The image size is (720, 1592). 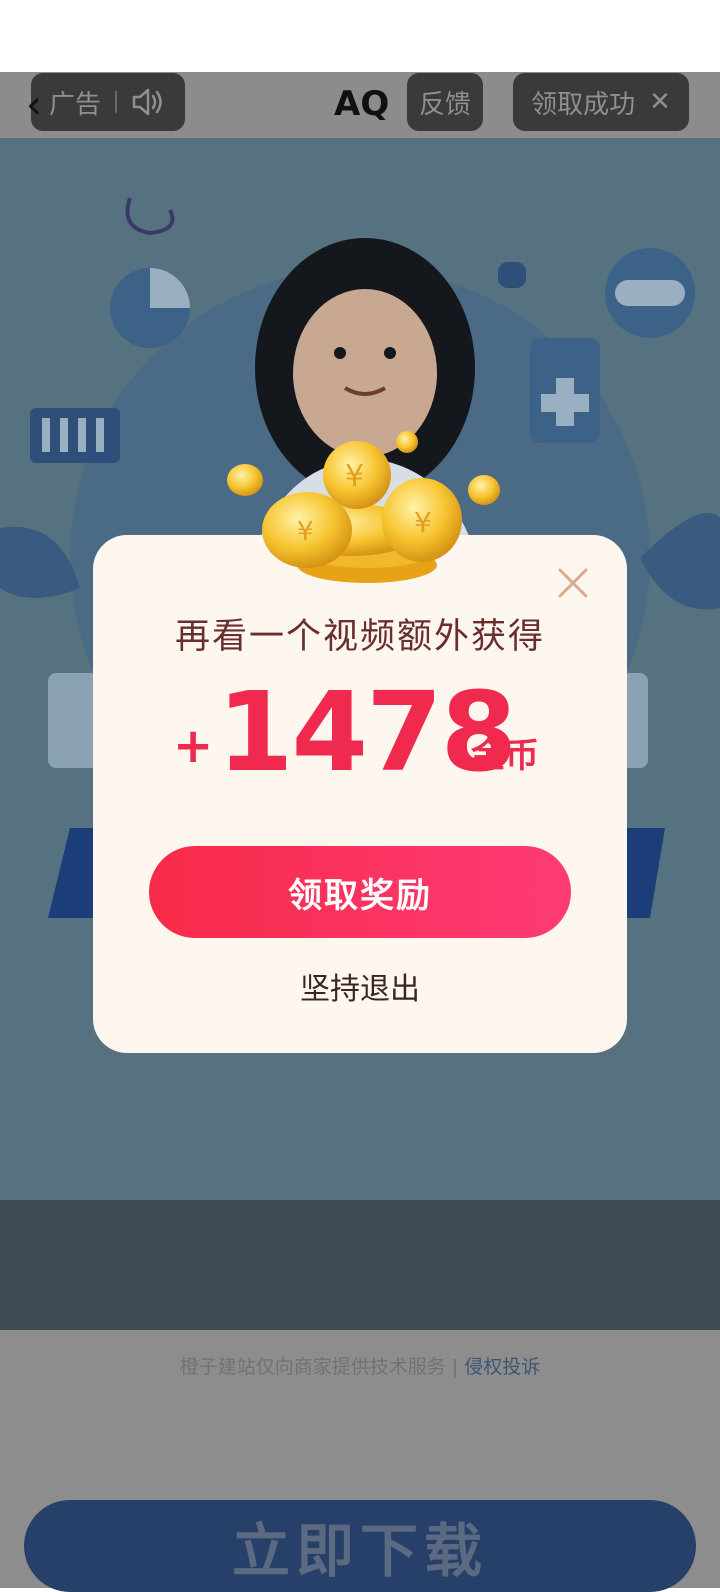 I want to click on reward-status-button: 领取成功 ✕, so click(x=601, y=102).